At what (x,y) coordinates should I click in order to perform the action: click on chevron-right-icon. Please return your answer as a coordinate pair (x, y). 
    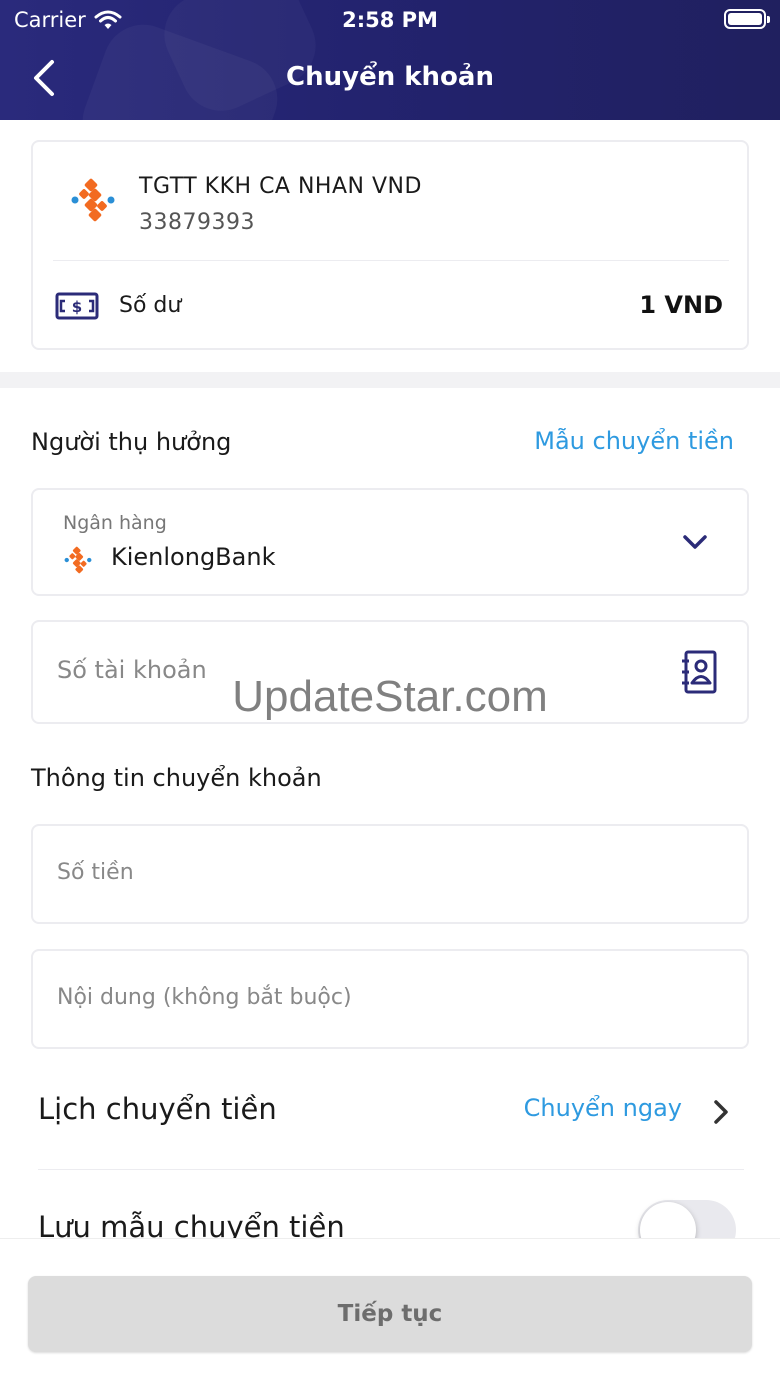
    Looking at the image, I should click on (721, 1112).